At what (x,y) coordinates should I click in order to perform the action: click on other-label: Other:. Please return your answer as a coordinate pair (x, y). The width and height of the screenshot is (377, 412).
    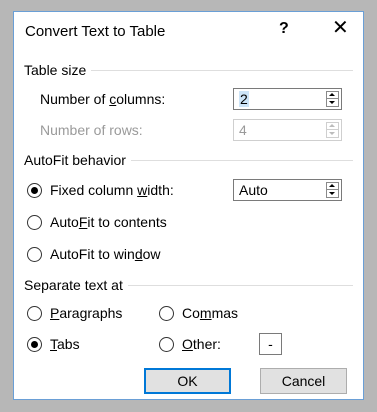
    Looking at the image, I should click on (201, 344).